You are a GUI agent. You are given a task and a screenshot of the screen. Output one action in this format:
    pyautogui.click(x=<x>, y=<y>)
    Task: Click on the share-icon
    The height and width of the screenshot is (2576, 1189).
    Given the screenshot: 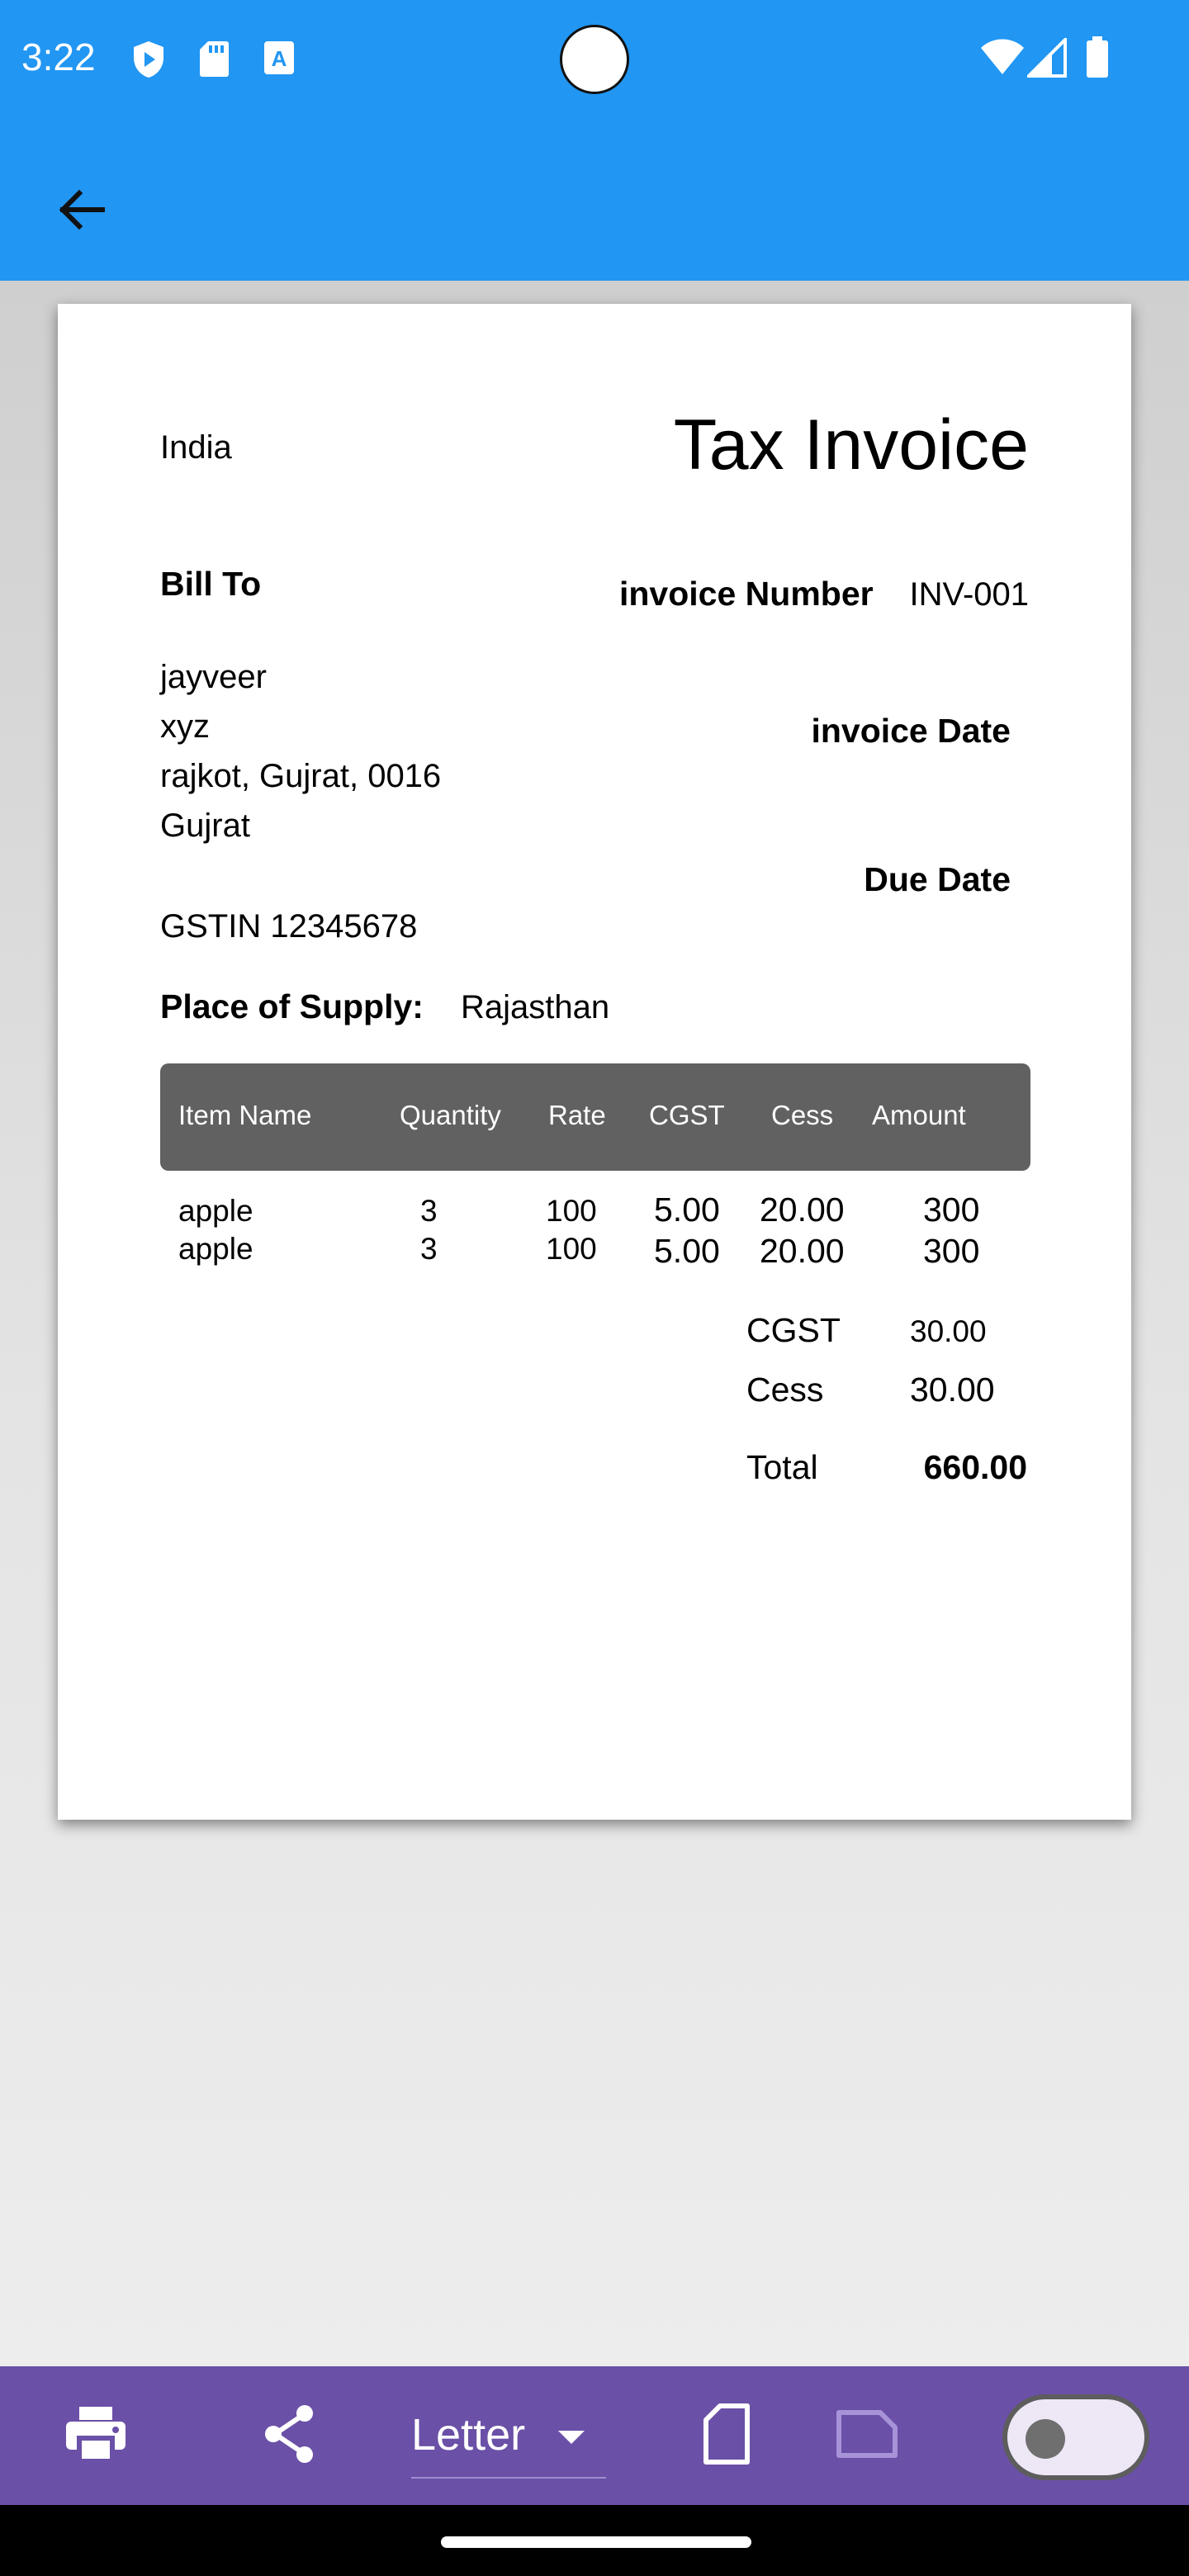 What is the action you would take?
    pyautogui.click(x=289, y=2436)
    